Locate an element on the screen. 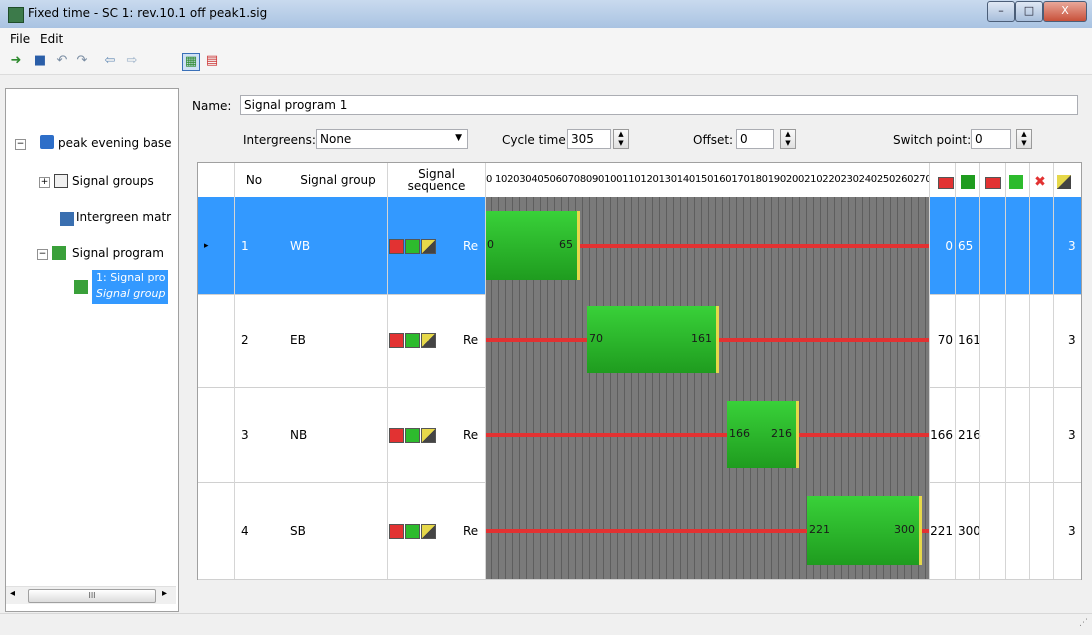 Image resolution: width=1092 pixels, height=635 pixels. header-signal-sequence: Signal sequence is located at coordinates (436, 180).